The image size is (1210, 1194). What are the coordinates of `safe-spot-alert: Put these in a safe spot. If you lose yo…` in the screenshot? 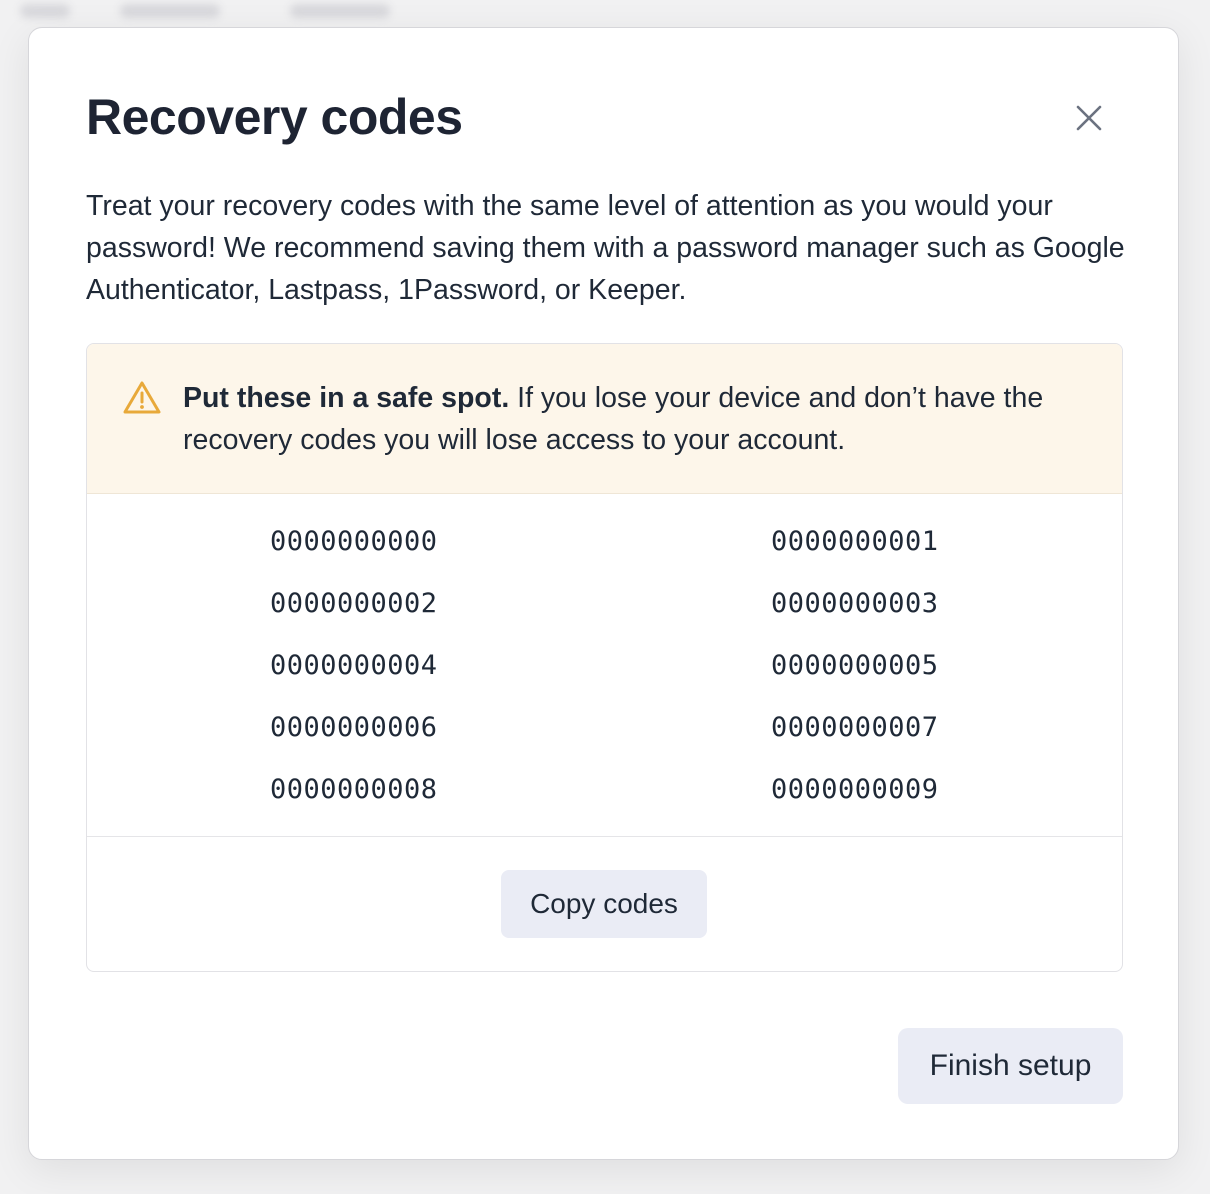 It's located at (604, 419).